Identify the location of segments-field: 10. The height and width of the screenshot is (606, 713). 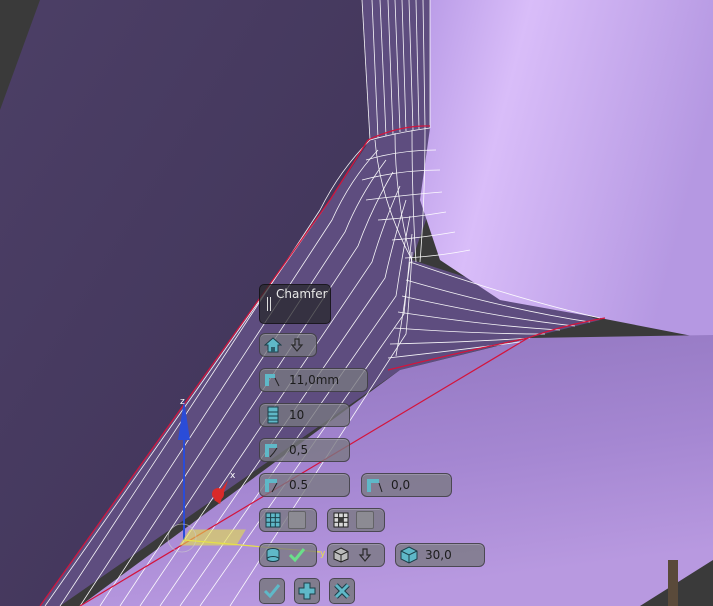
(304, 415).